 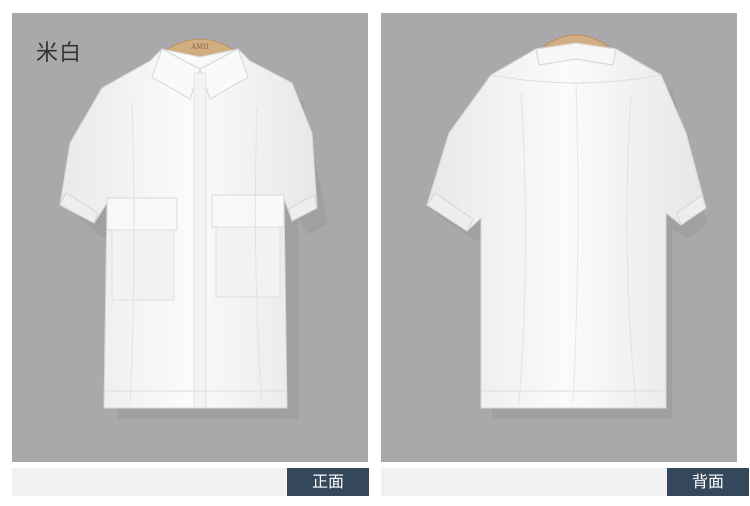 I want to click on color-label: 米白, so click(x=59, y=53).